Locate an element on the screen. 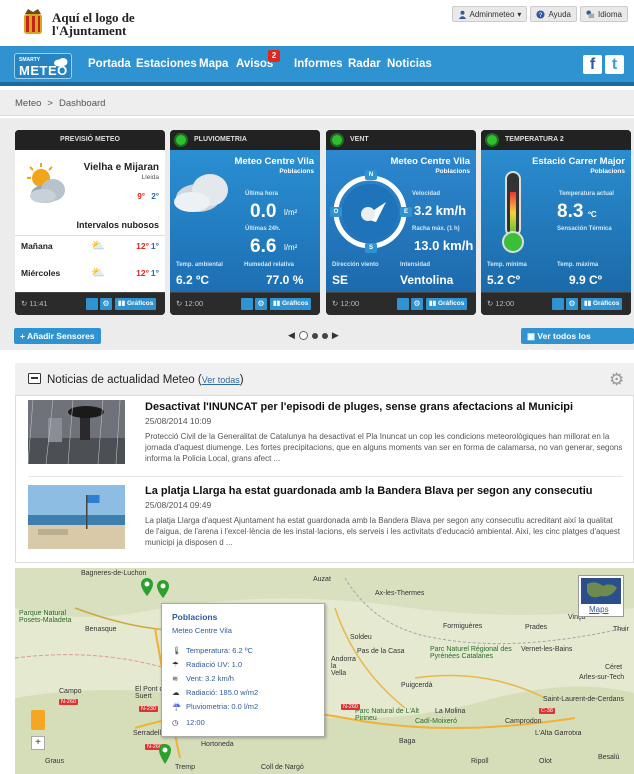  previous-arrow-icon: ◀ is located at coordinates (291, 335).